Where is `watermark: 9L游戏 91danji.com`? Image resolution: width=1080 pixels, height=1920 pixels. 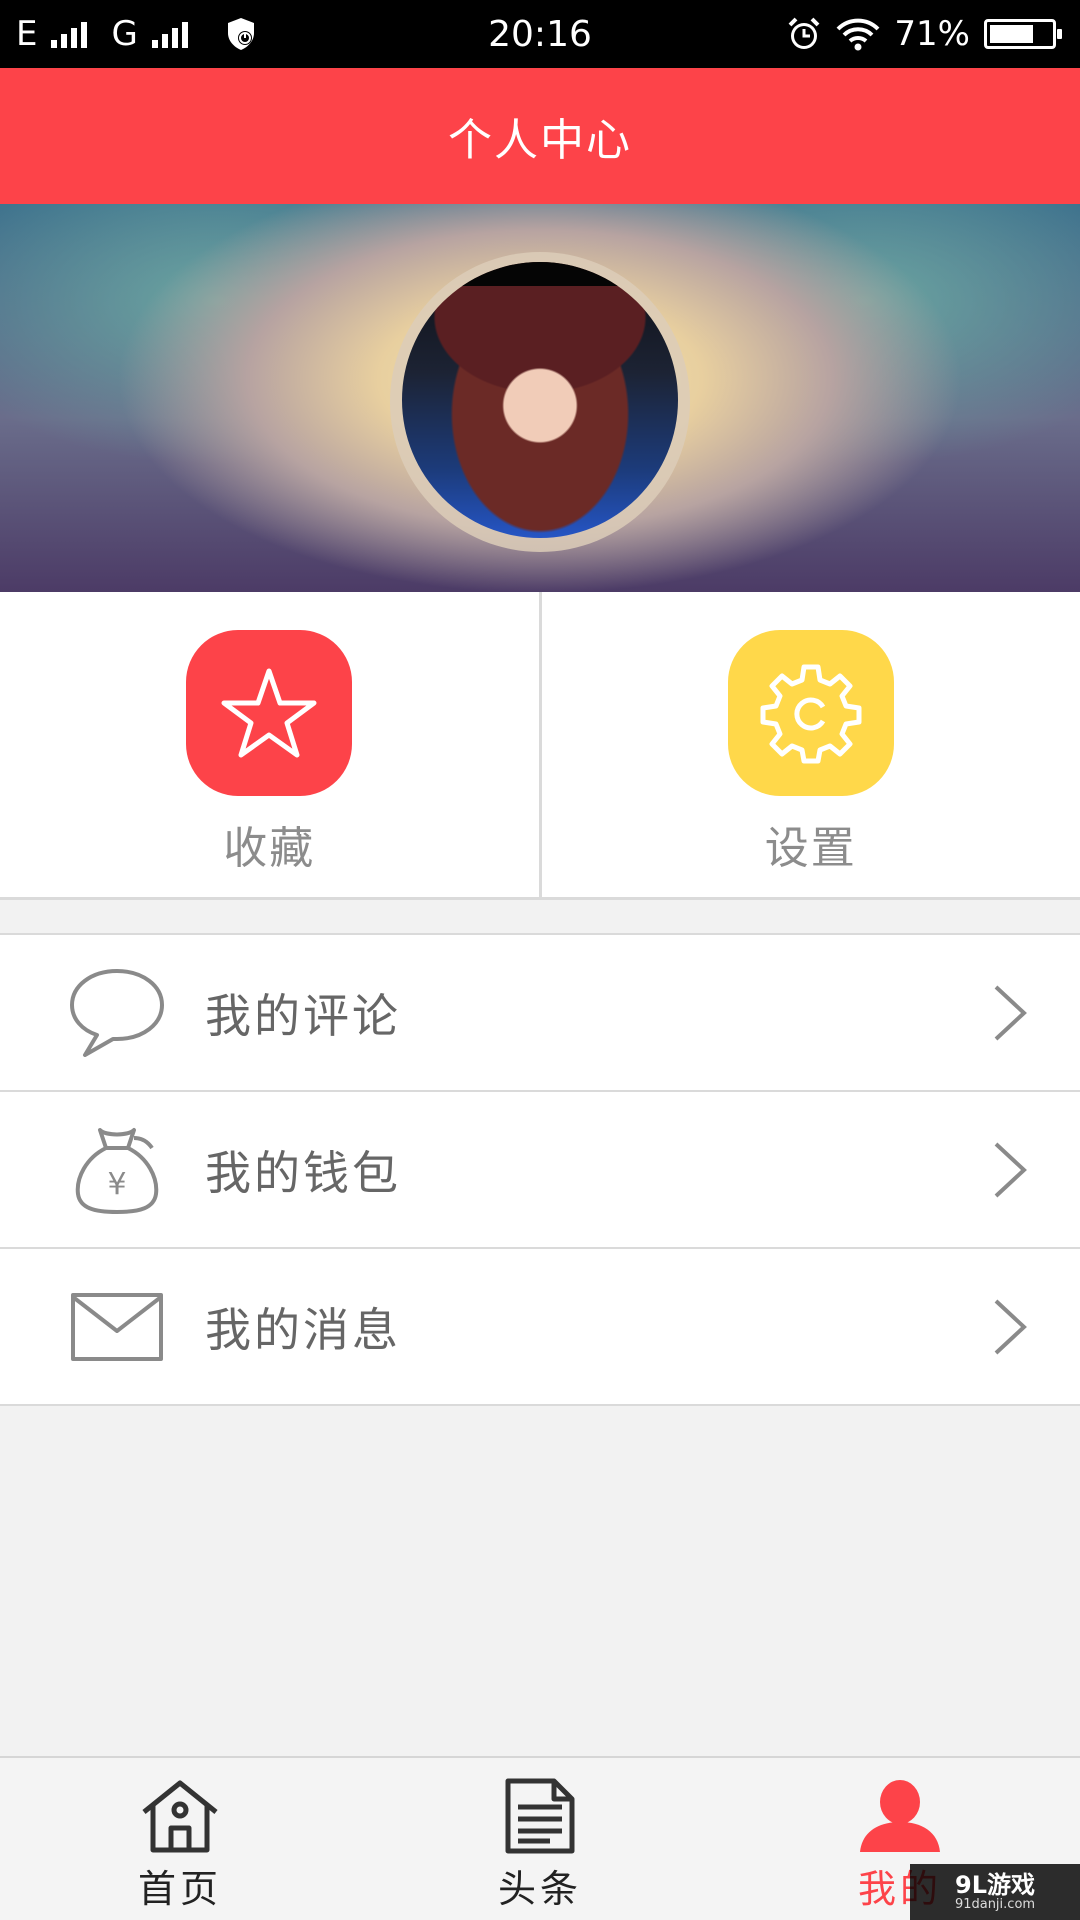
watermark: 9L游戏 91danji.com is located at coordinates (995, 1892).